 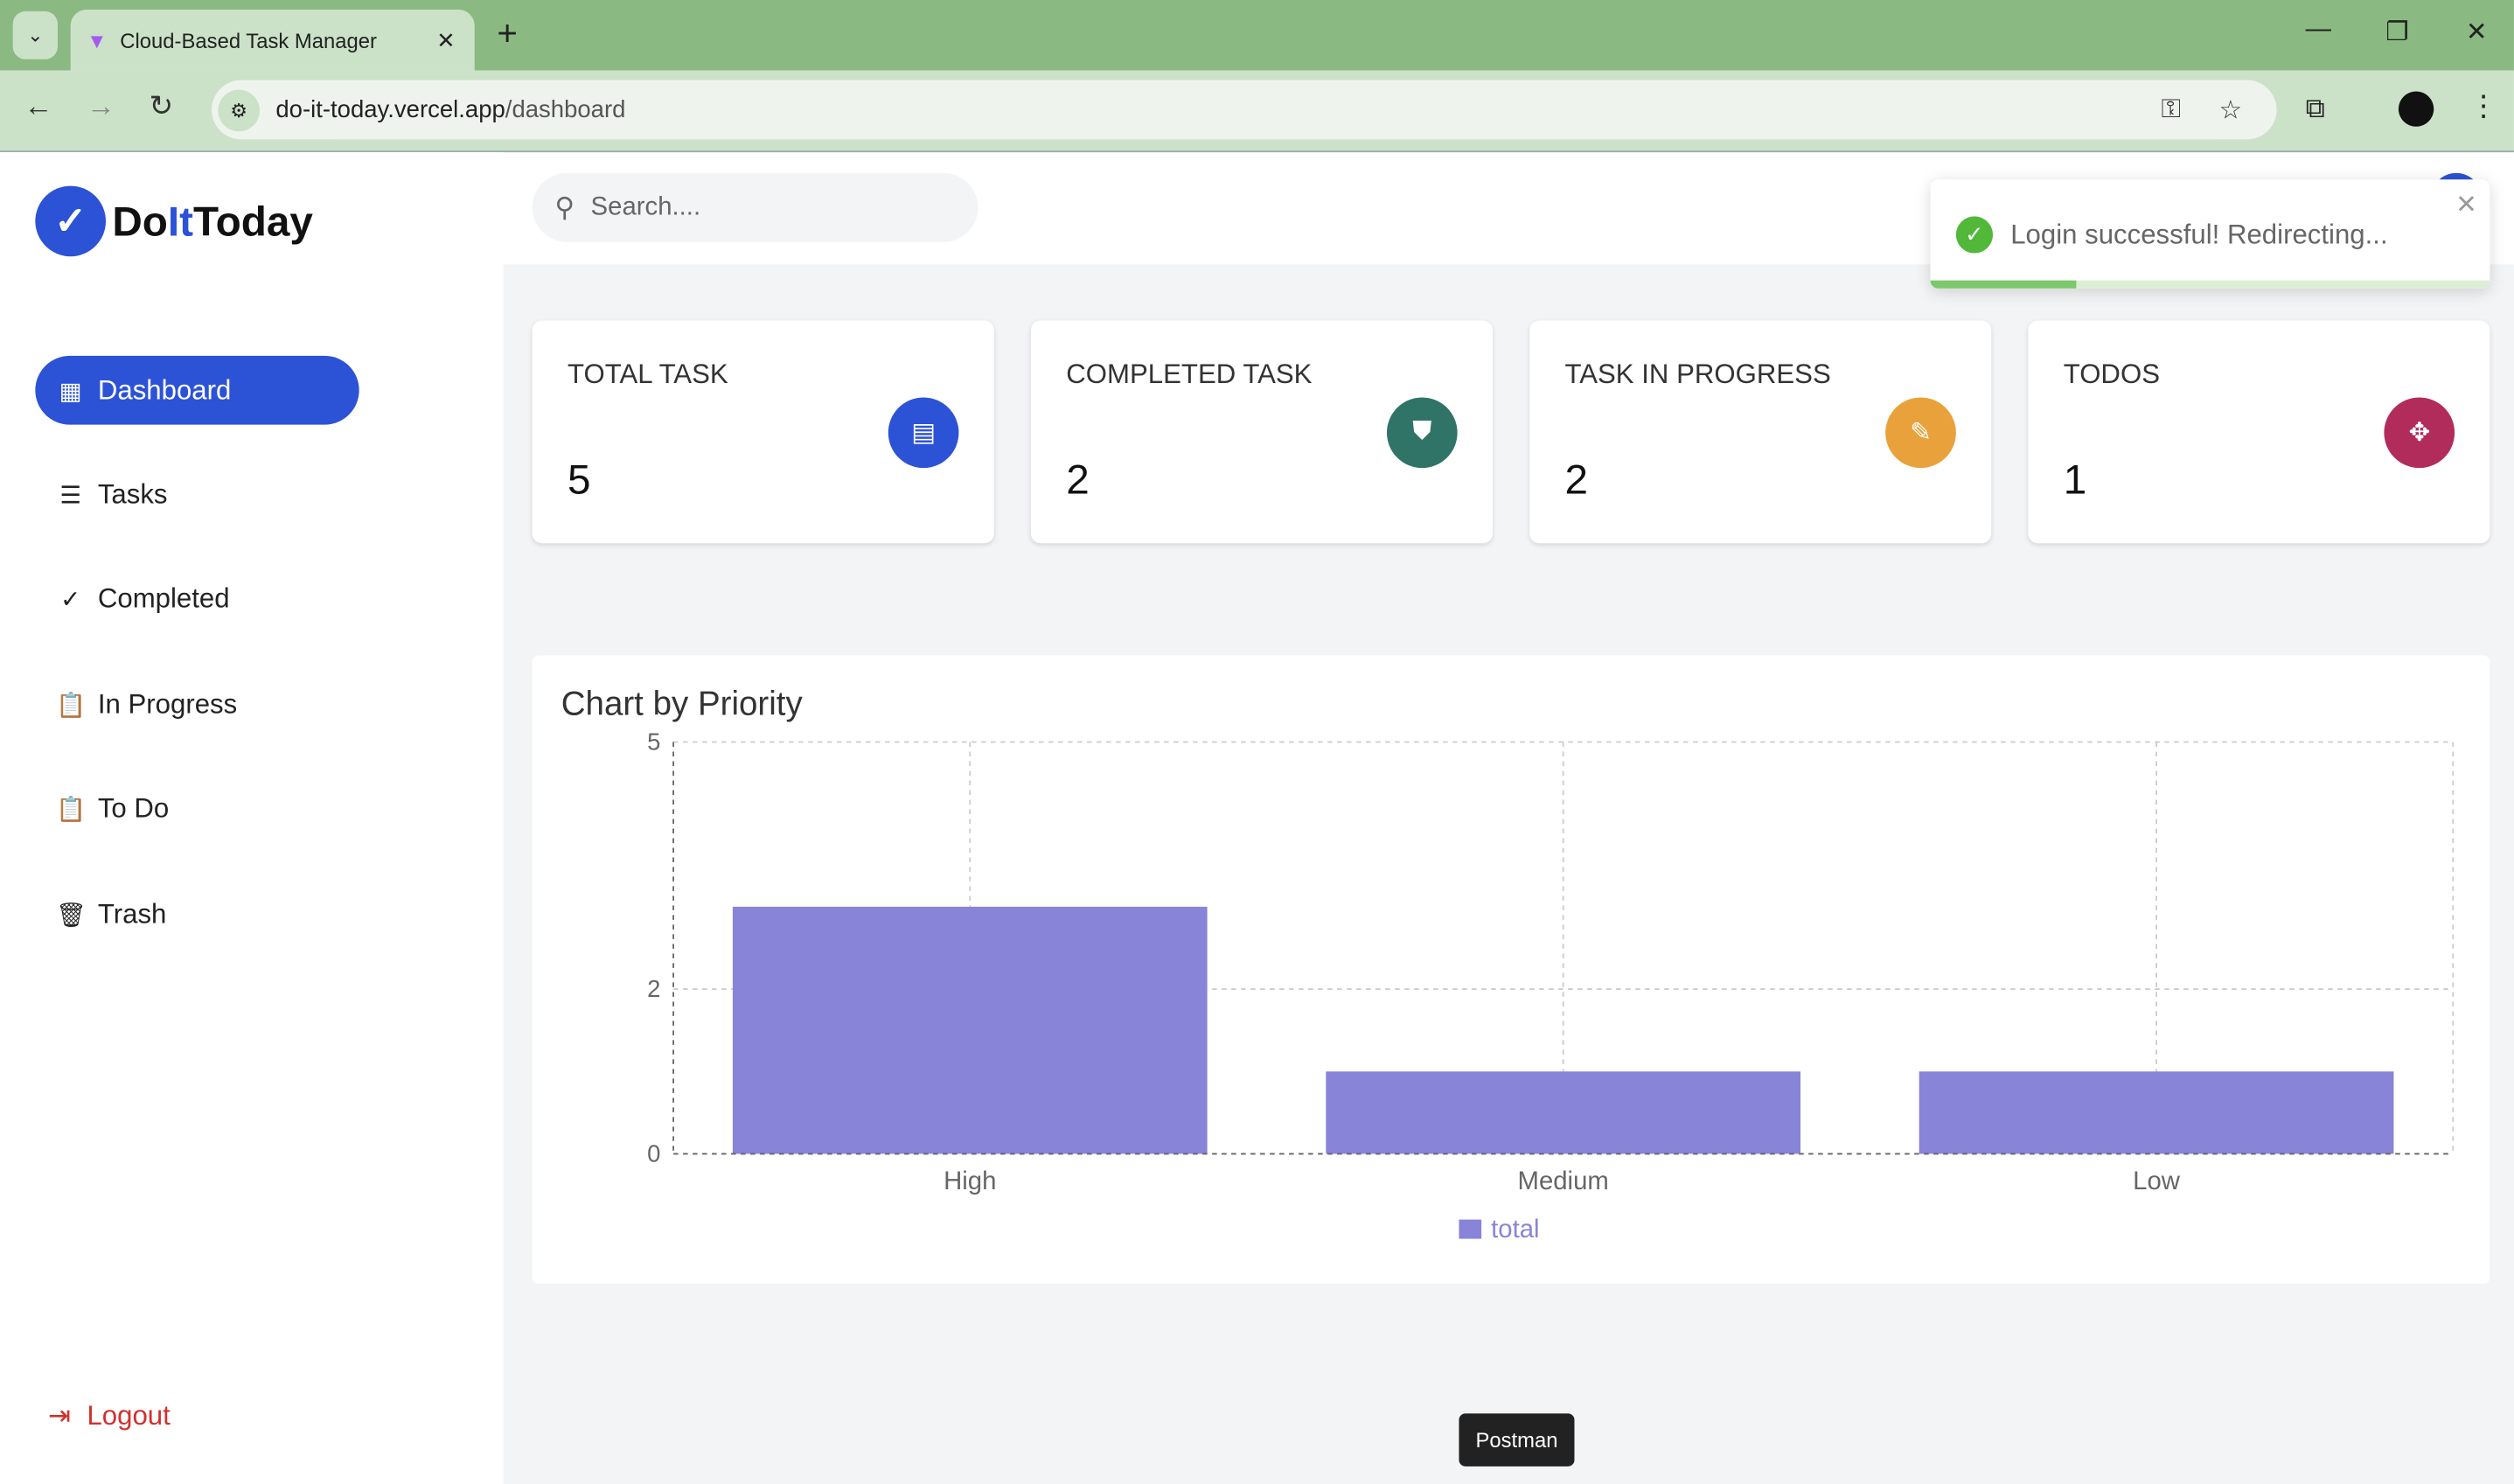 What do you see at coordinates (132, 913) in the screenshot?
I see `sidebar-item-label: Trash` at bounding box center [132, 913].